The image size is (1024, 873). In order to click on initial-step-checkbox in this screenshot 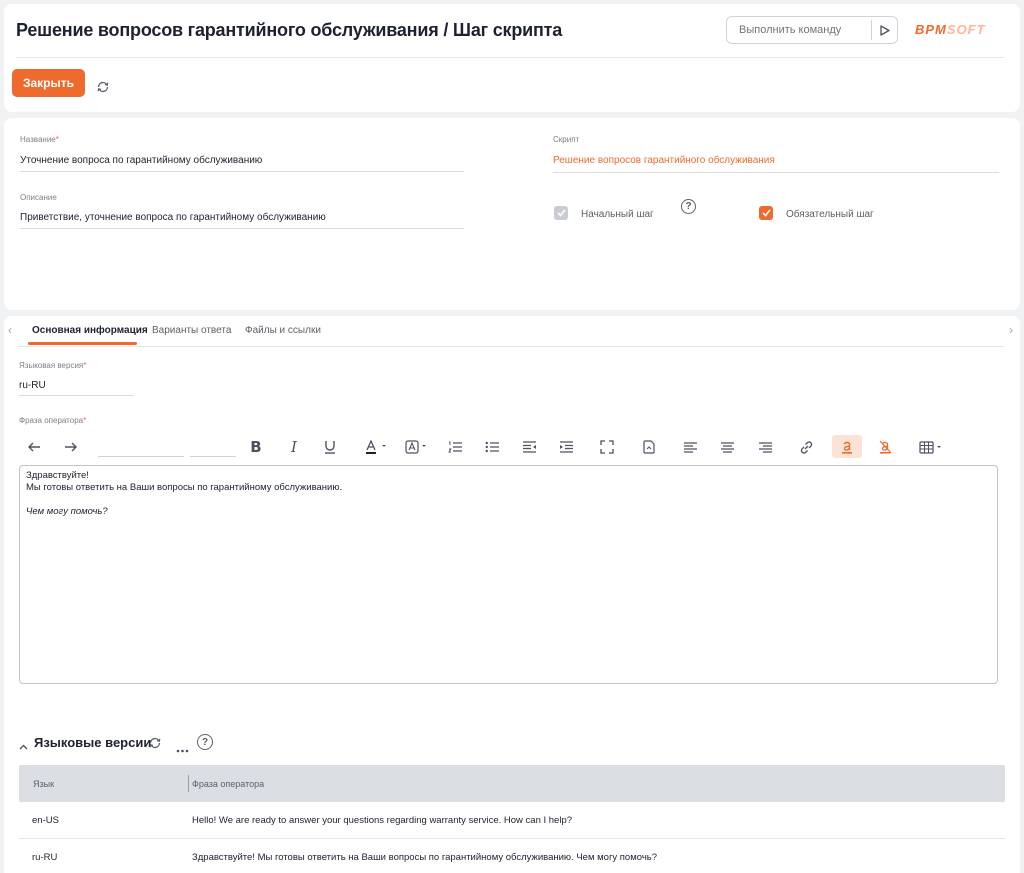, I will do `click(561, 213)`.